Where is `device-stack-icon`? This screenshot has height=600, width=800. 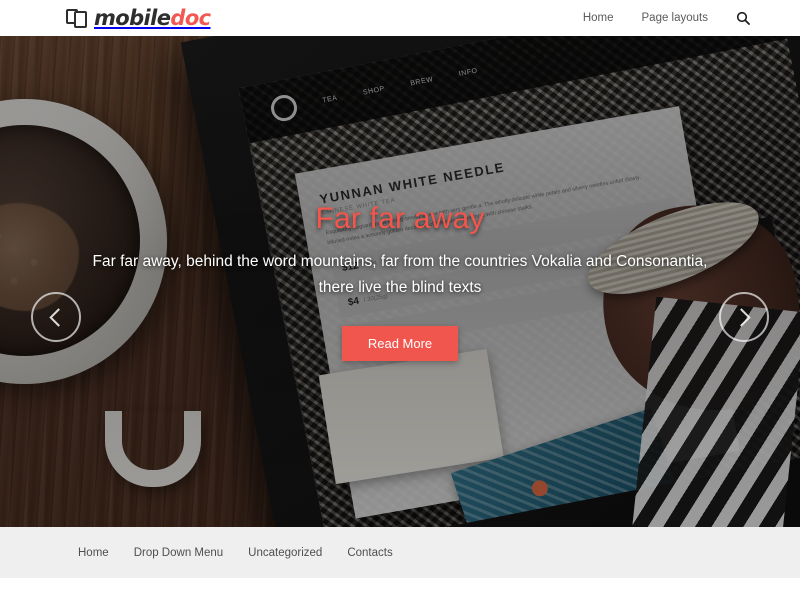 device-stack-icon is located at coordinates (79, 18).